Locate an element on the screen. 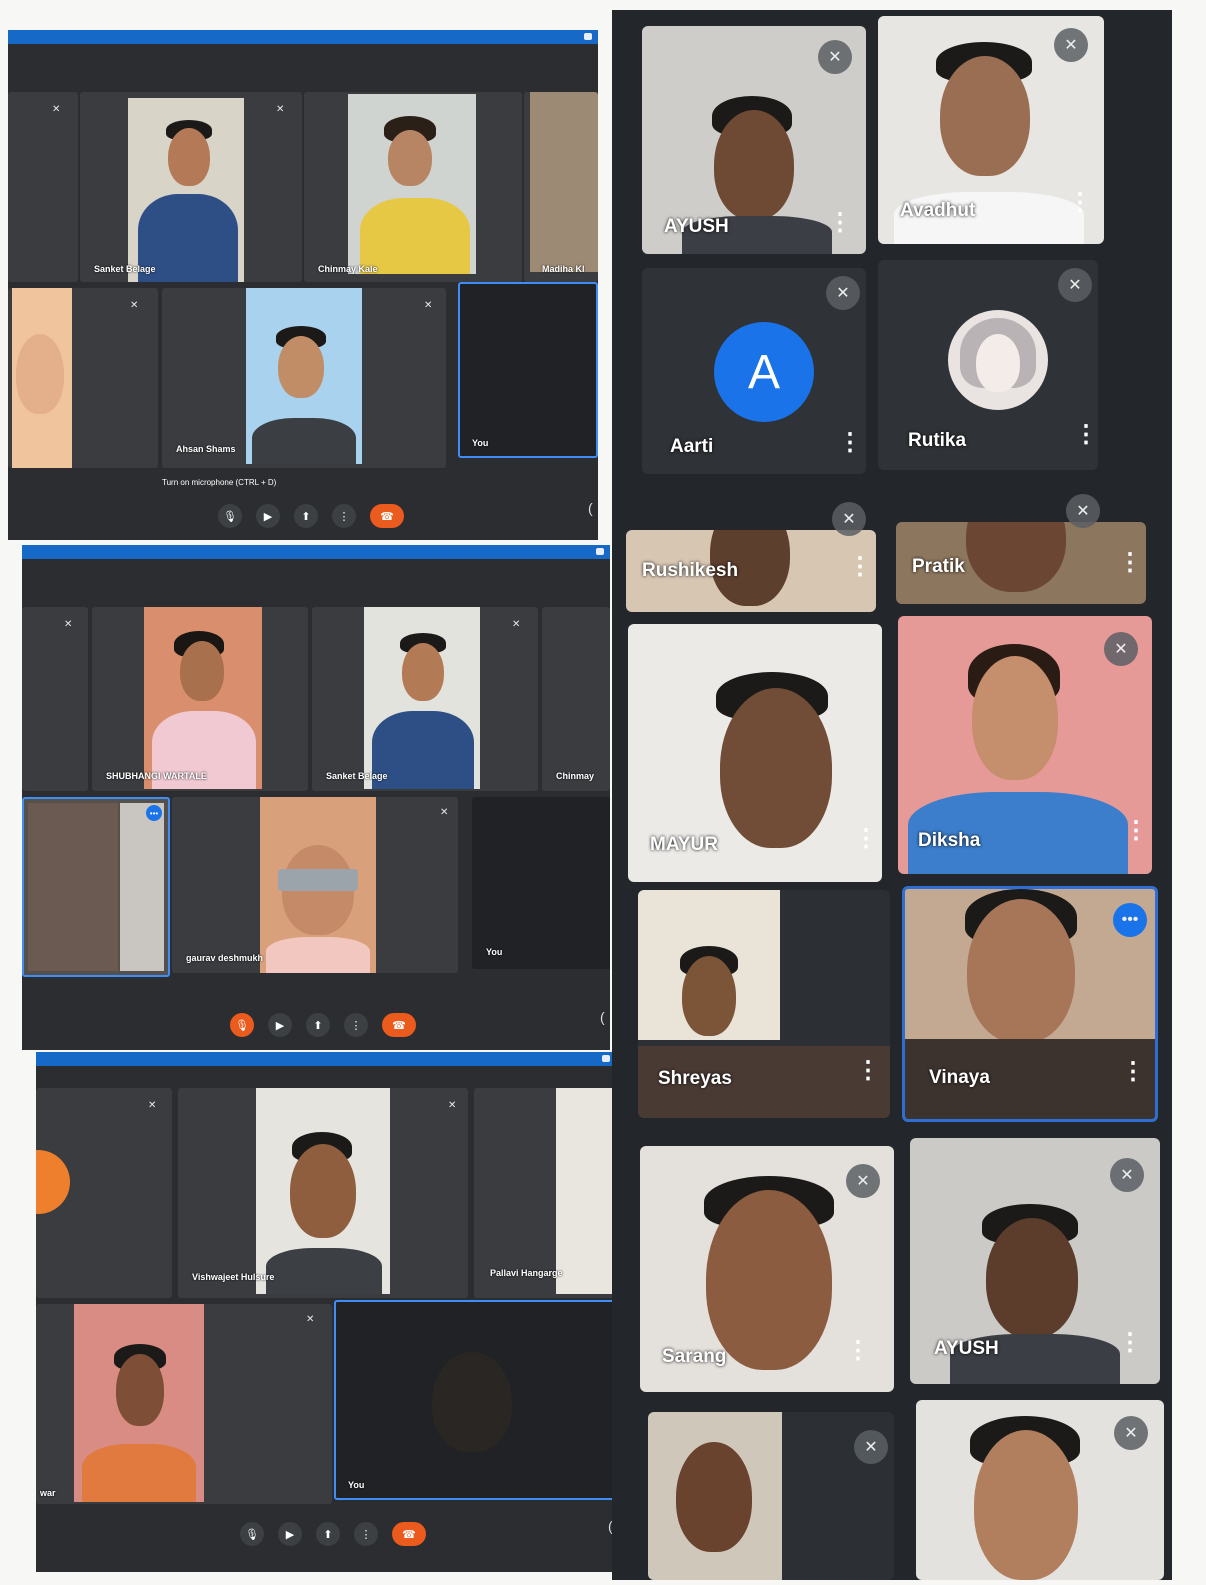 This screenshot has height=1585, width=1206. participant-tile: Sarang ⋮ ✕ is located at coordinates (767, 1269).